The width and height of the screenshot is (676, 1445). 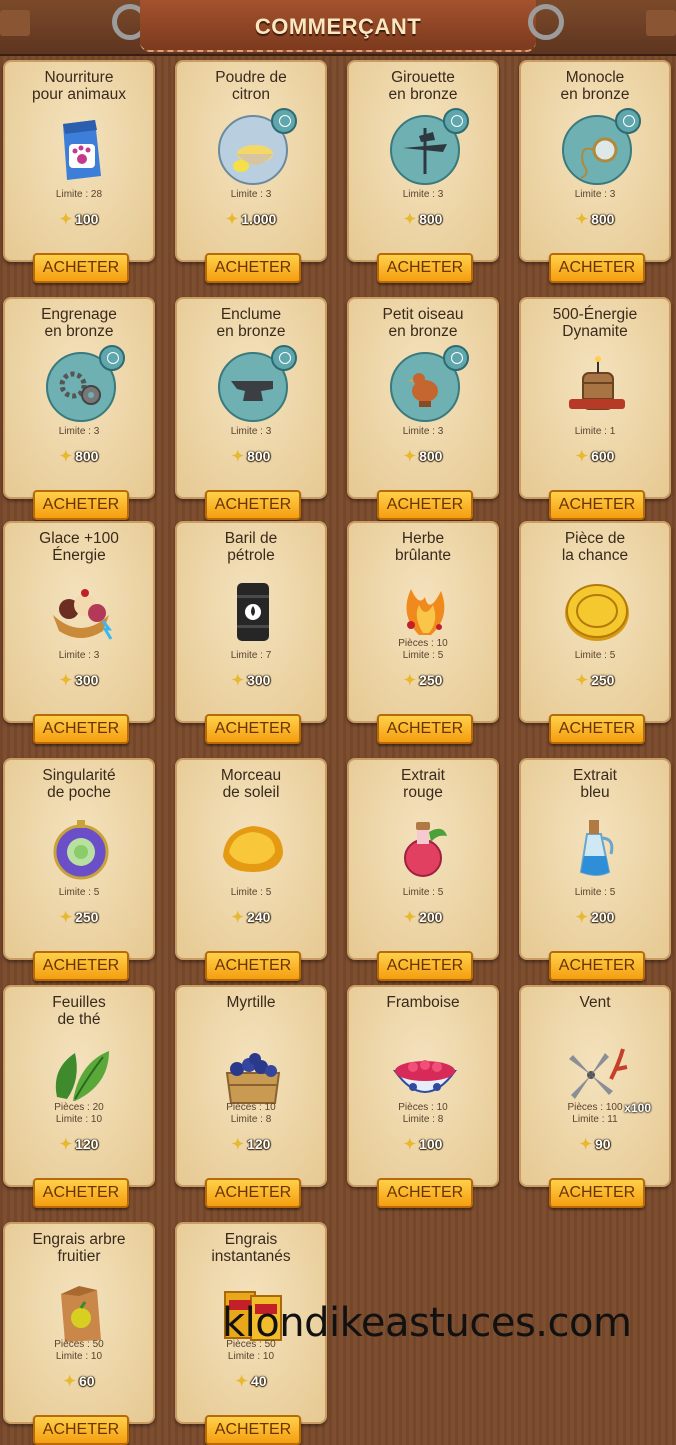 What do you see at coordinates (79, 547) in the screenshot?
I see `item-title: Glace +100 Énergie` at bounding box center [79, 547].